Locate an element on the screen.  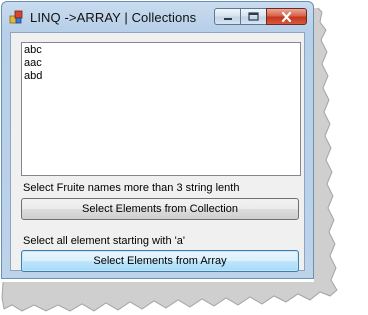
caption-buttons is located at coordinates (260, 16).